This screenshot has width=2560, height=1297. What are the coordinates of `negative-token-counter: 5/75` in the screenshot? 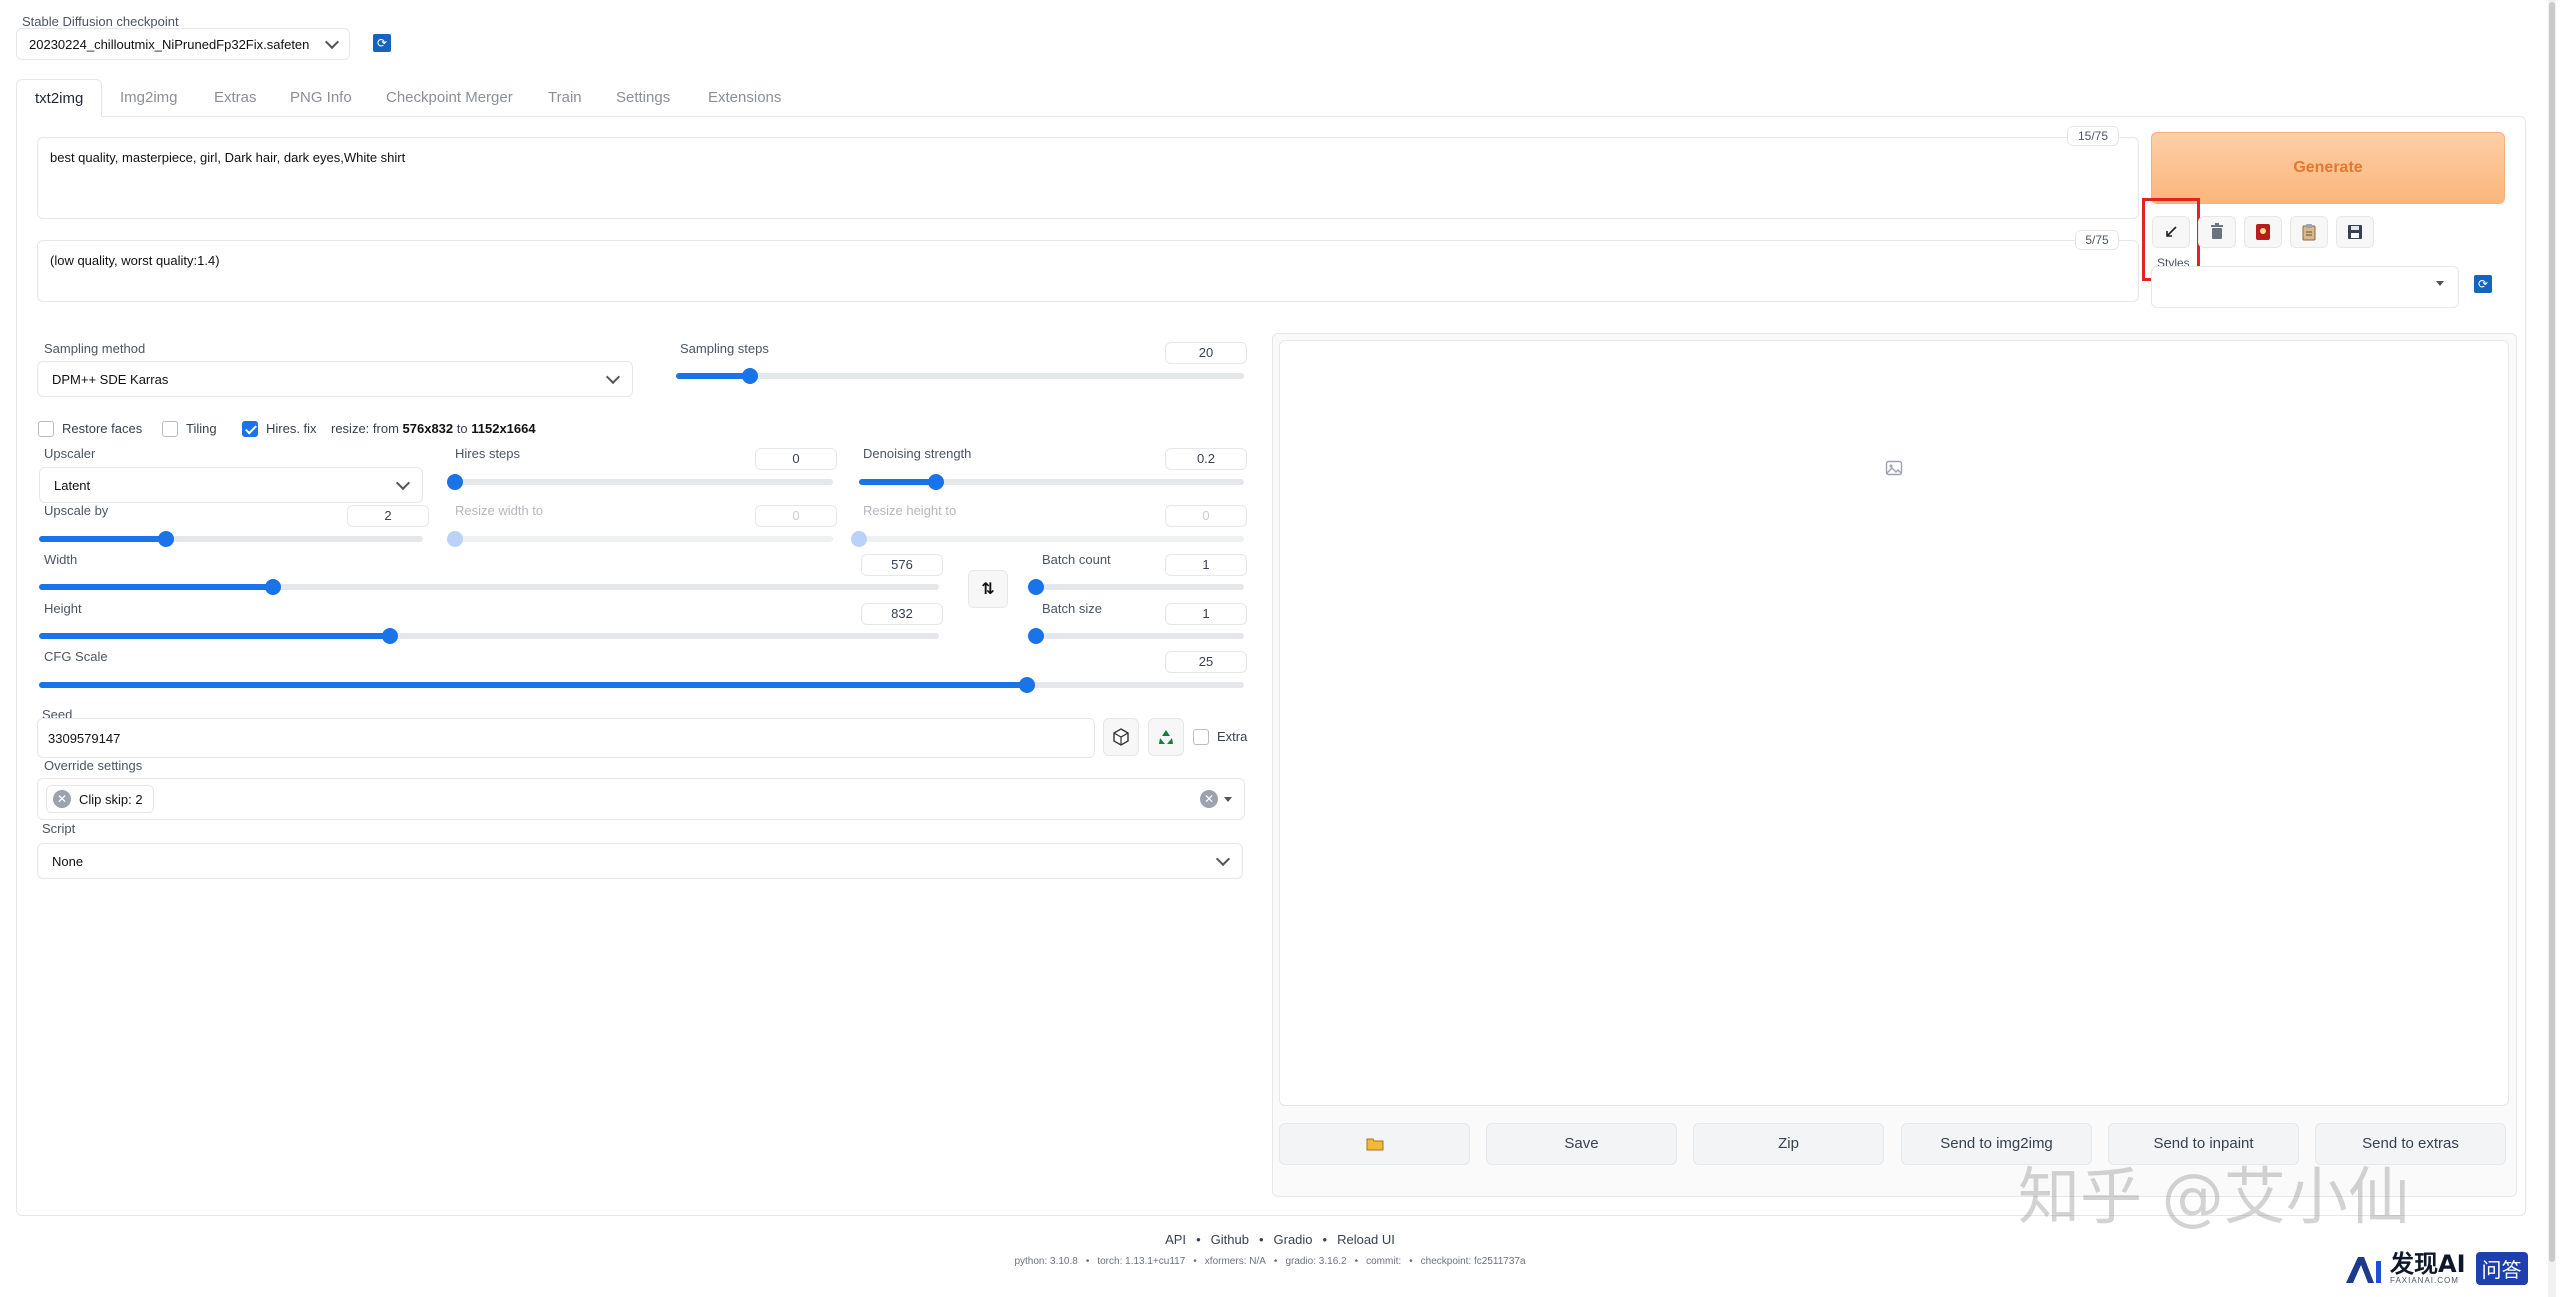 It's located at (2097, 240).